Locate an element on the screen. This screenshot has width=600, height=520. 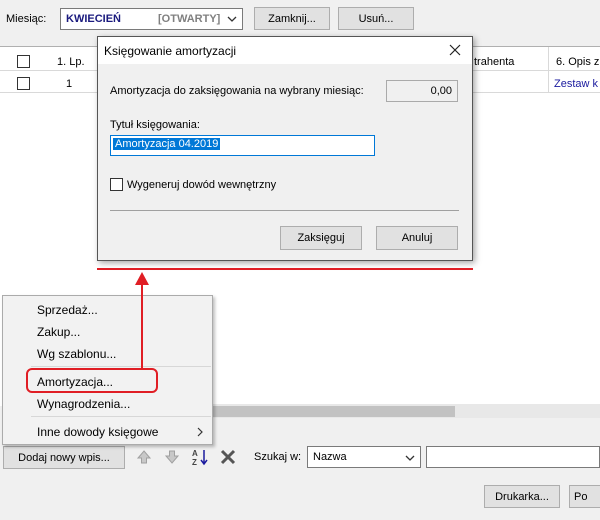
move-down-button is located at coordinates (172, 457).